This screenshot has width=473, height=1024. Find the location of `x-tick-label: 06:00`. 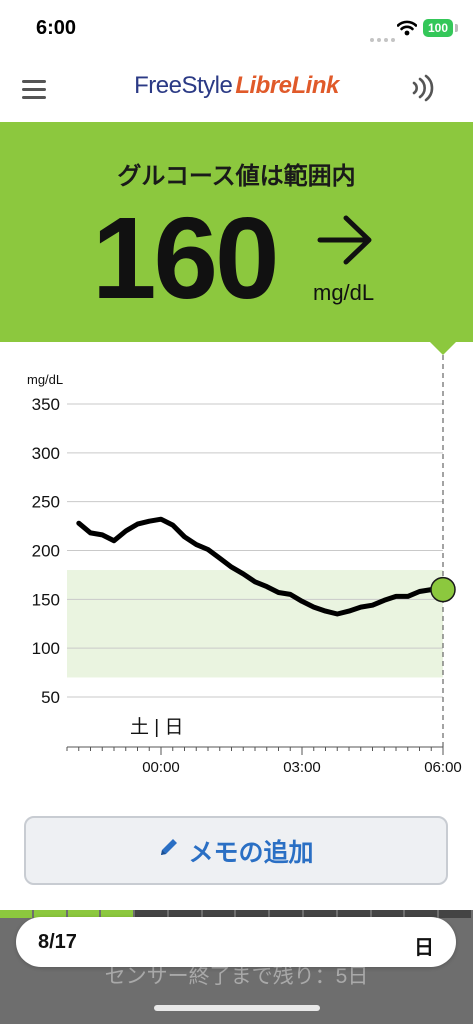

x-tick-label: 06:00 is located at coordinates (443, 767).